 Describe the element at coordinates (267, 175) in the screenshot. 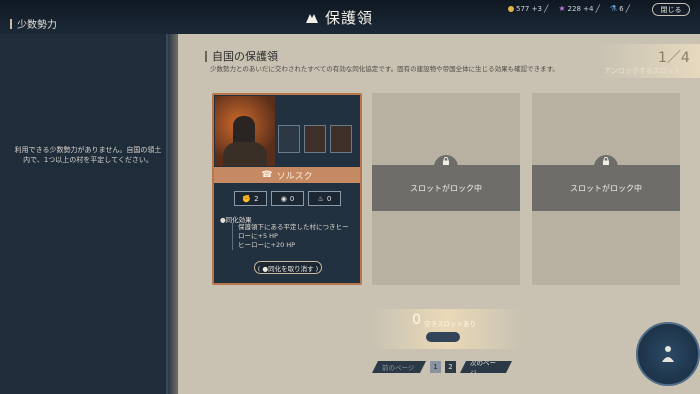

I see `faction-emblem-icon: ☎` at that location.